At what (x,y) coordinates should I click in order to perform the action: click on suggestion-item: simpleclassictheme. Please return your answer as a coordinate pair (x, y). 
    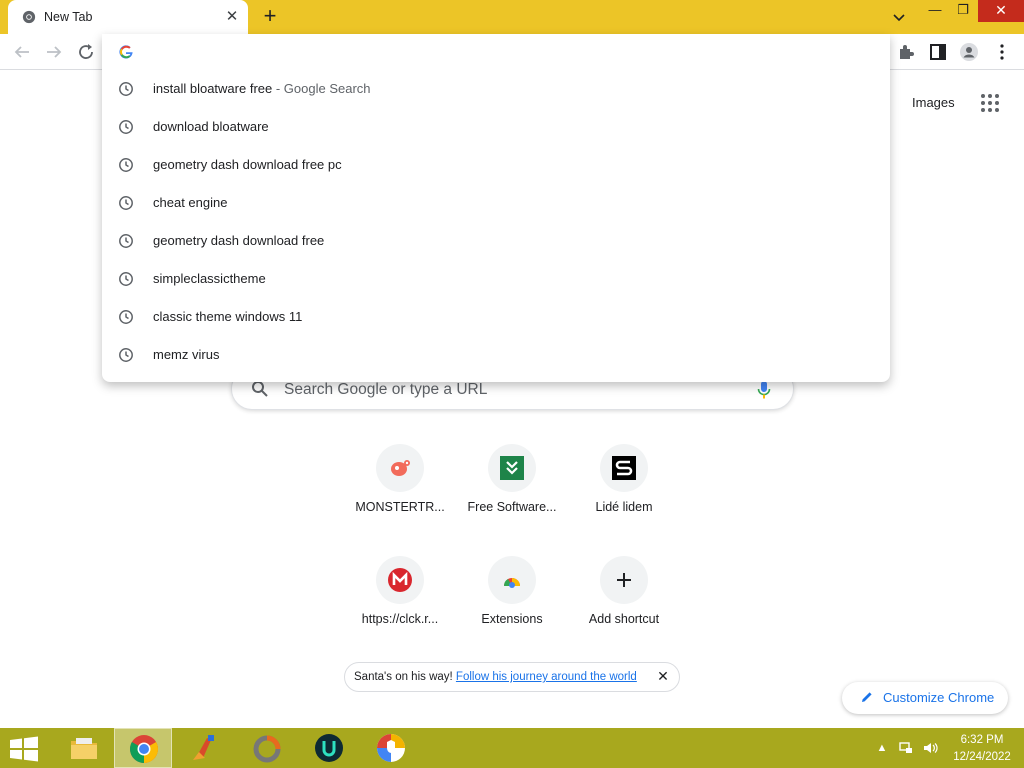
    Looking at the image, I should click on (496, 279).